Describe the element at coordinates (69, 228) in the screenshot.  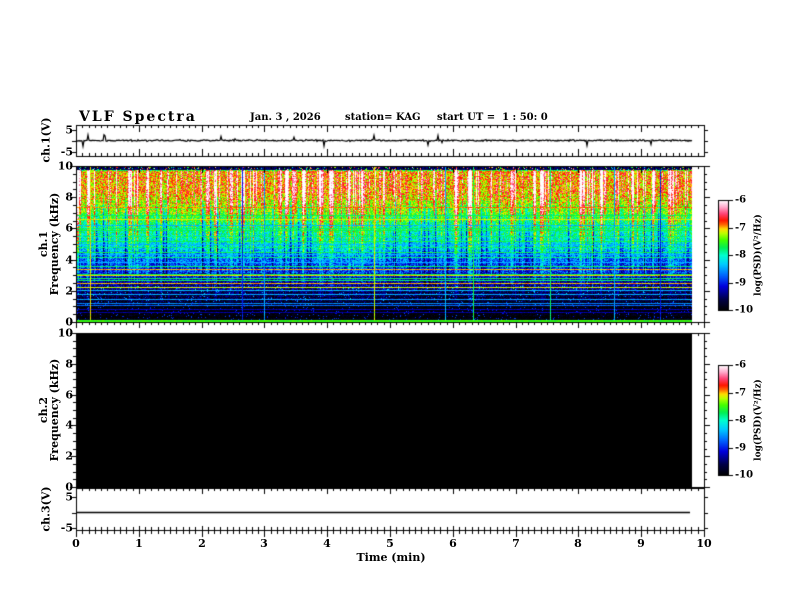
I see `ch1-freq-tick-label: 6` at that location.